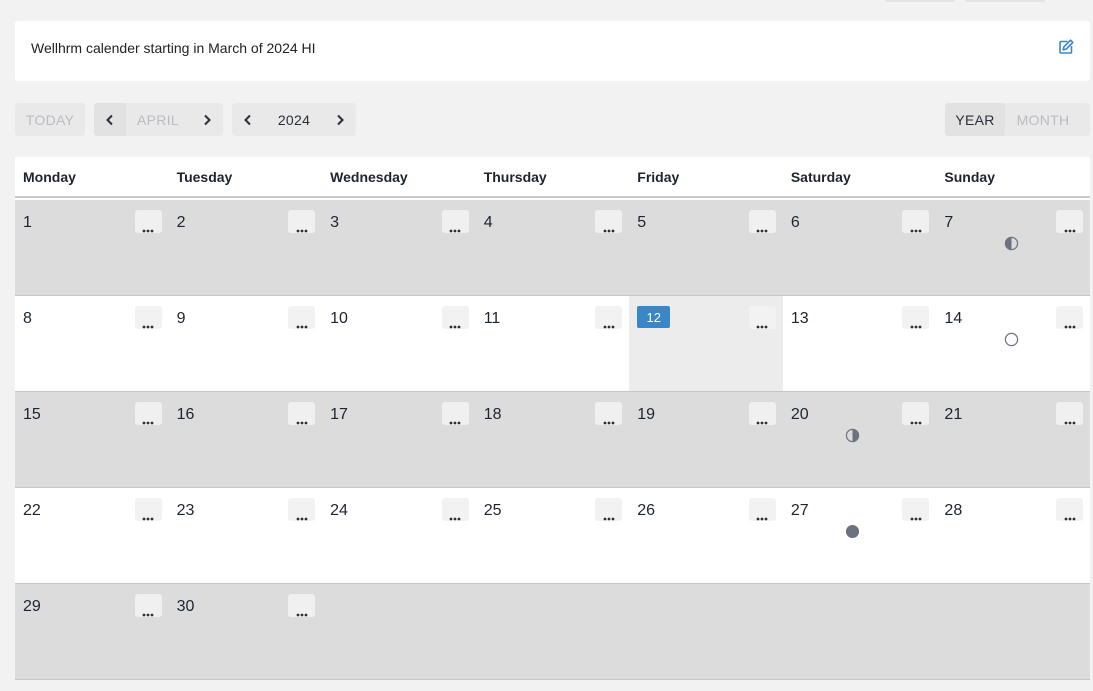 The image size is (1093, 691). Describe the element at coordinates (204, 177) in the screenshot. I see `weekday-label: Tuesday` at that location.